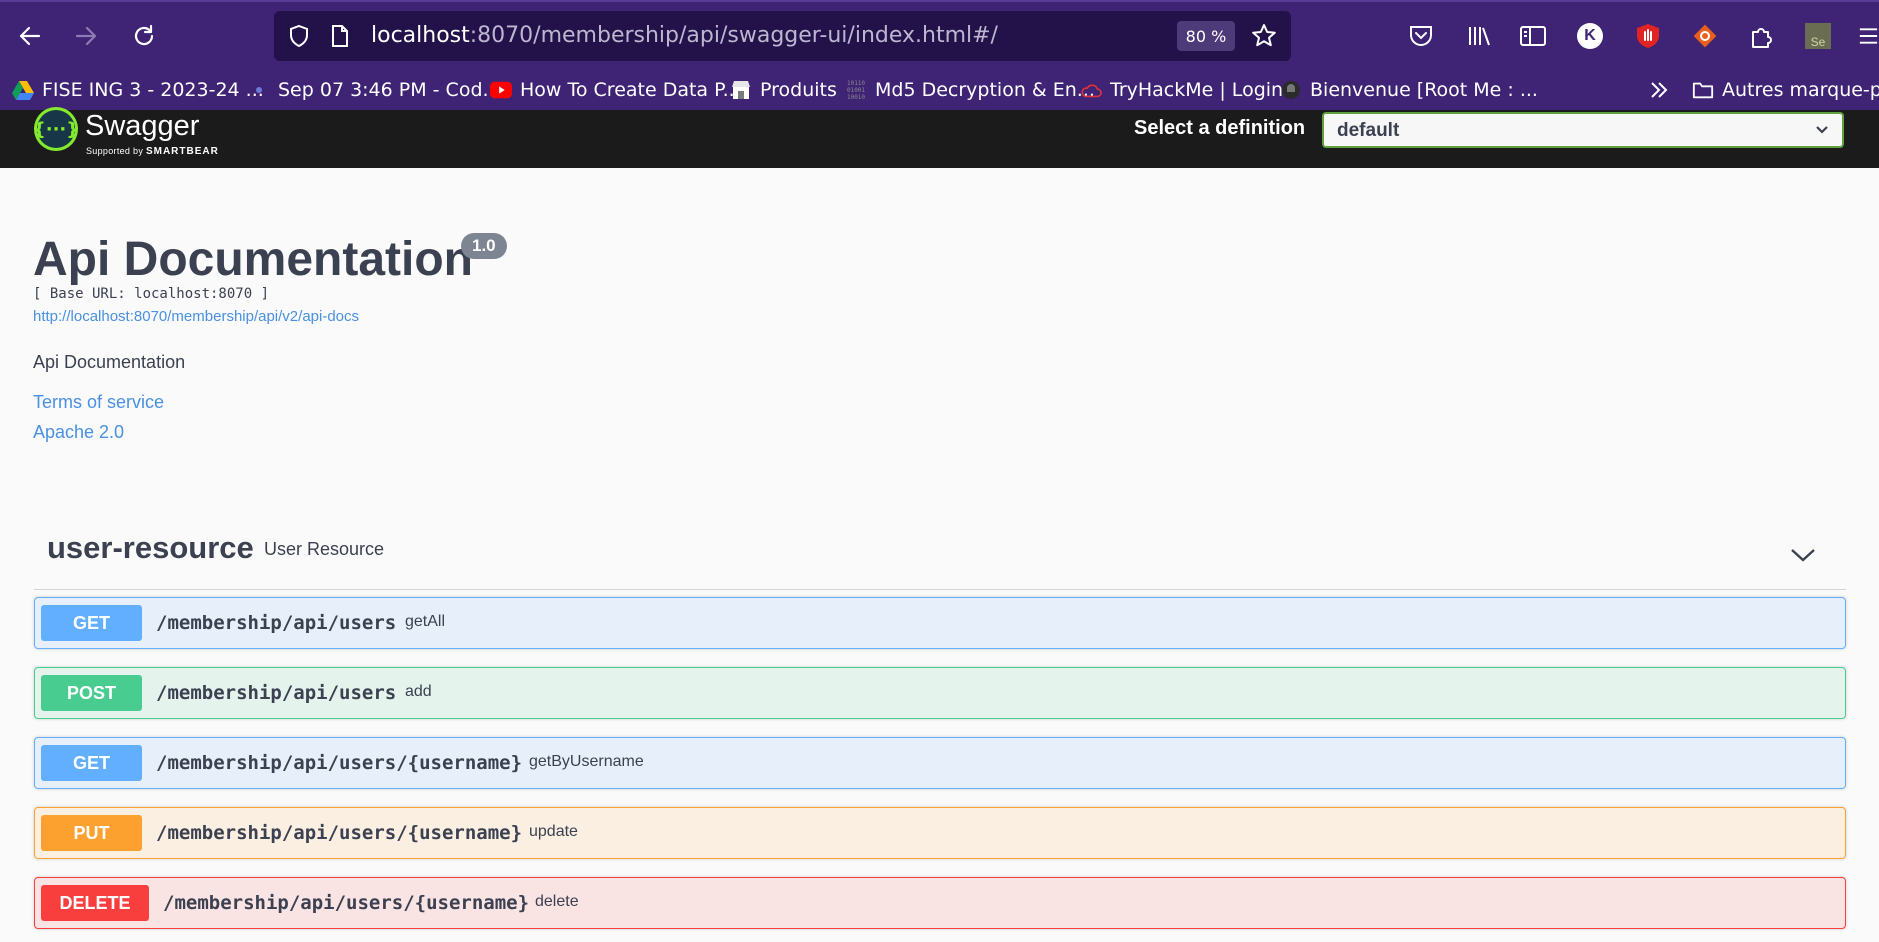 This screenshot has width=1879, height=942. What do you see at coordinates (1583, 130) in the screenshot?
I see `definition-select: default` at bounding box center [1583, 130].